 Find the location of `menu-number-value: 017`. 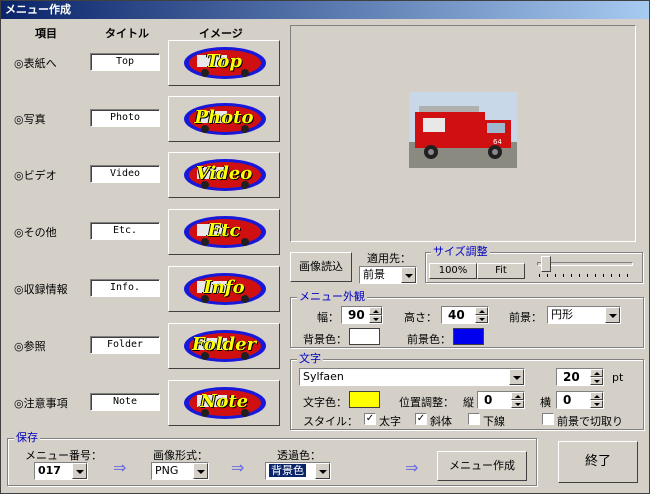

menu-number-value: 017 is located at coordinates (49, 470).